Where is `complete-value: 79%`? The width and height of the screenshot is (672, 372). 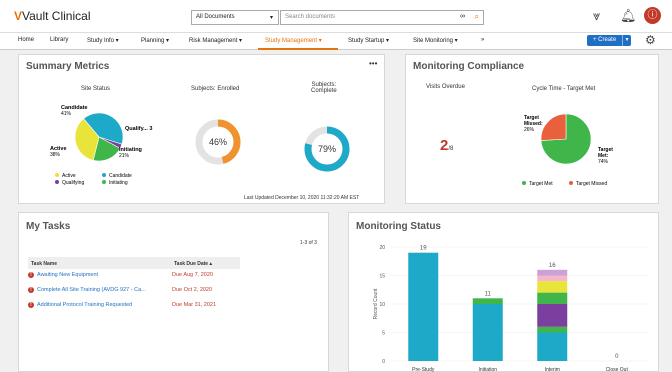 complete-value: 79% is located at coordinates (327, 149).